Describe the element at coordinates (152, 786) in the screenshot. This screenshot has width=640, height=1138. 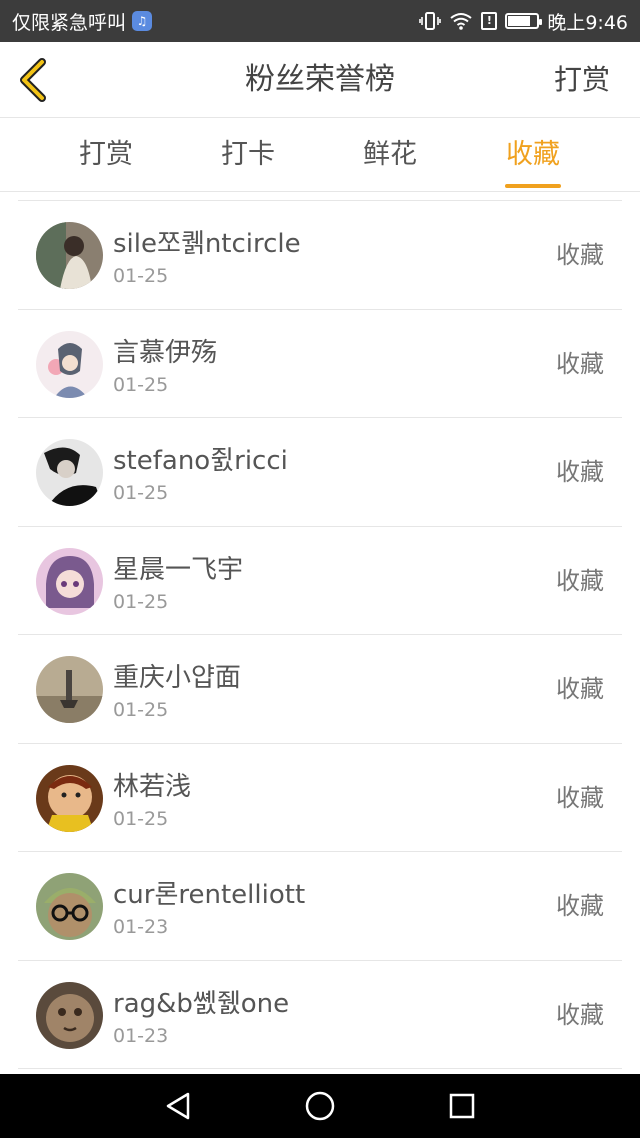
I see `user-name: 林若浅` at that location.